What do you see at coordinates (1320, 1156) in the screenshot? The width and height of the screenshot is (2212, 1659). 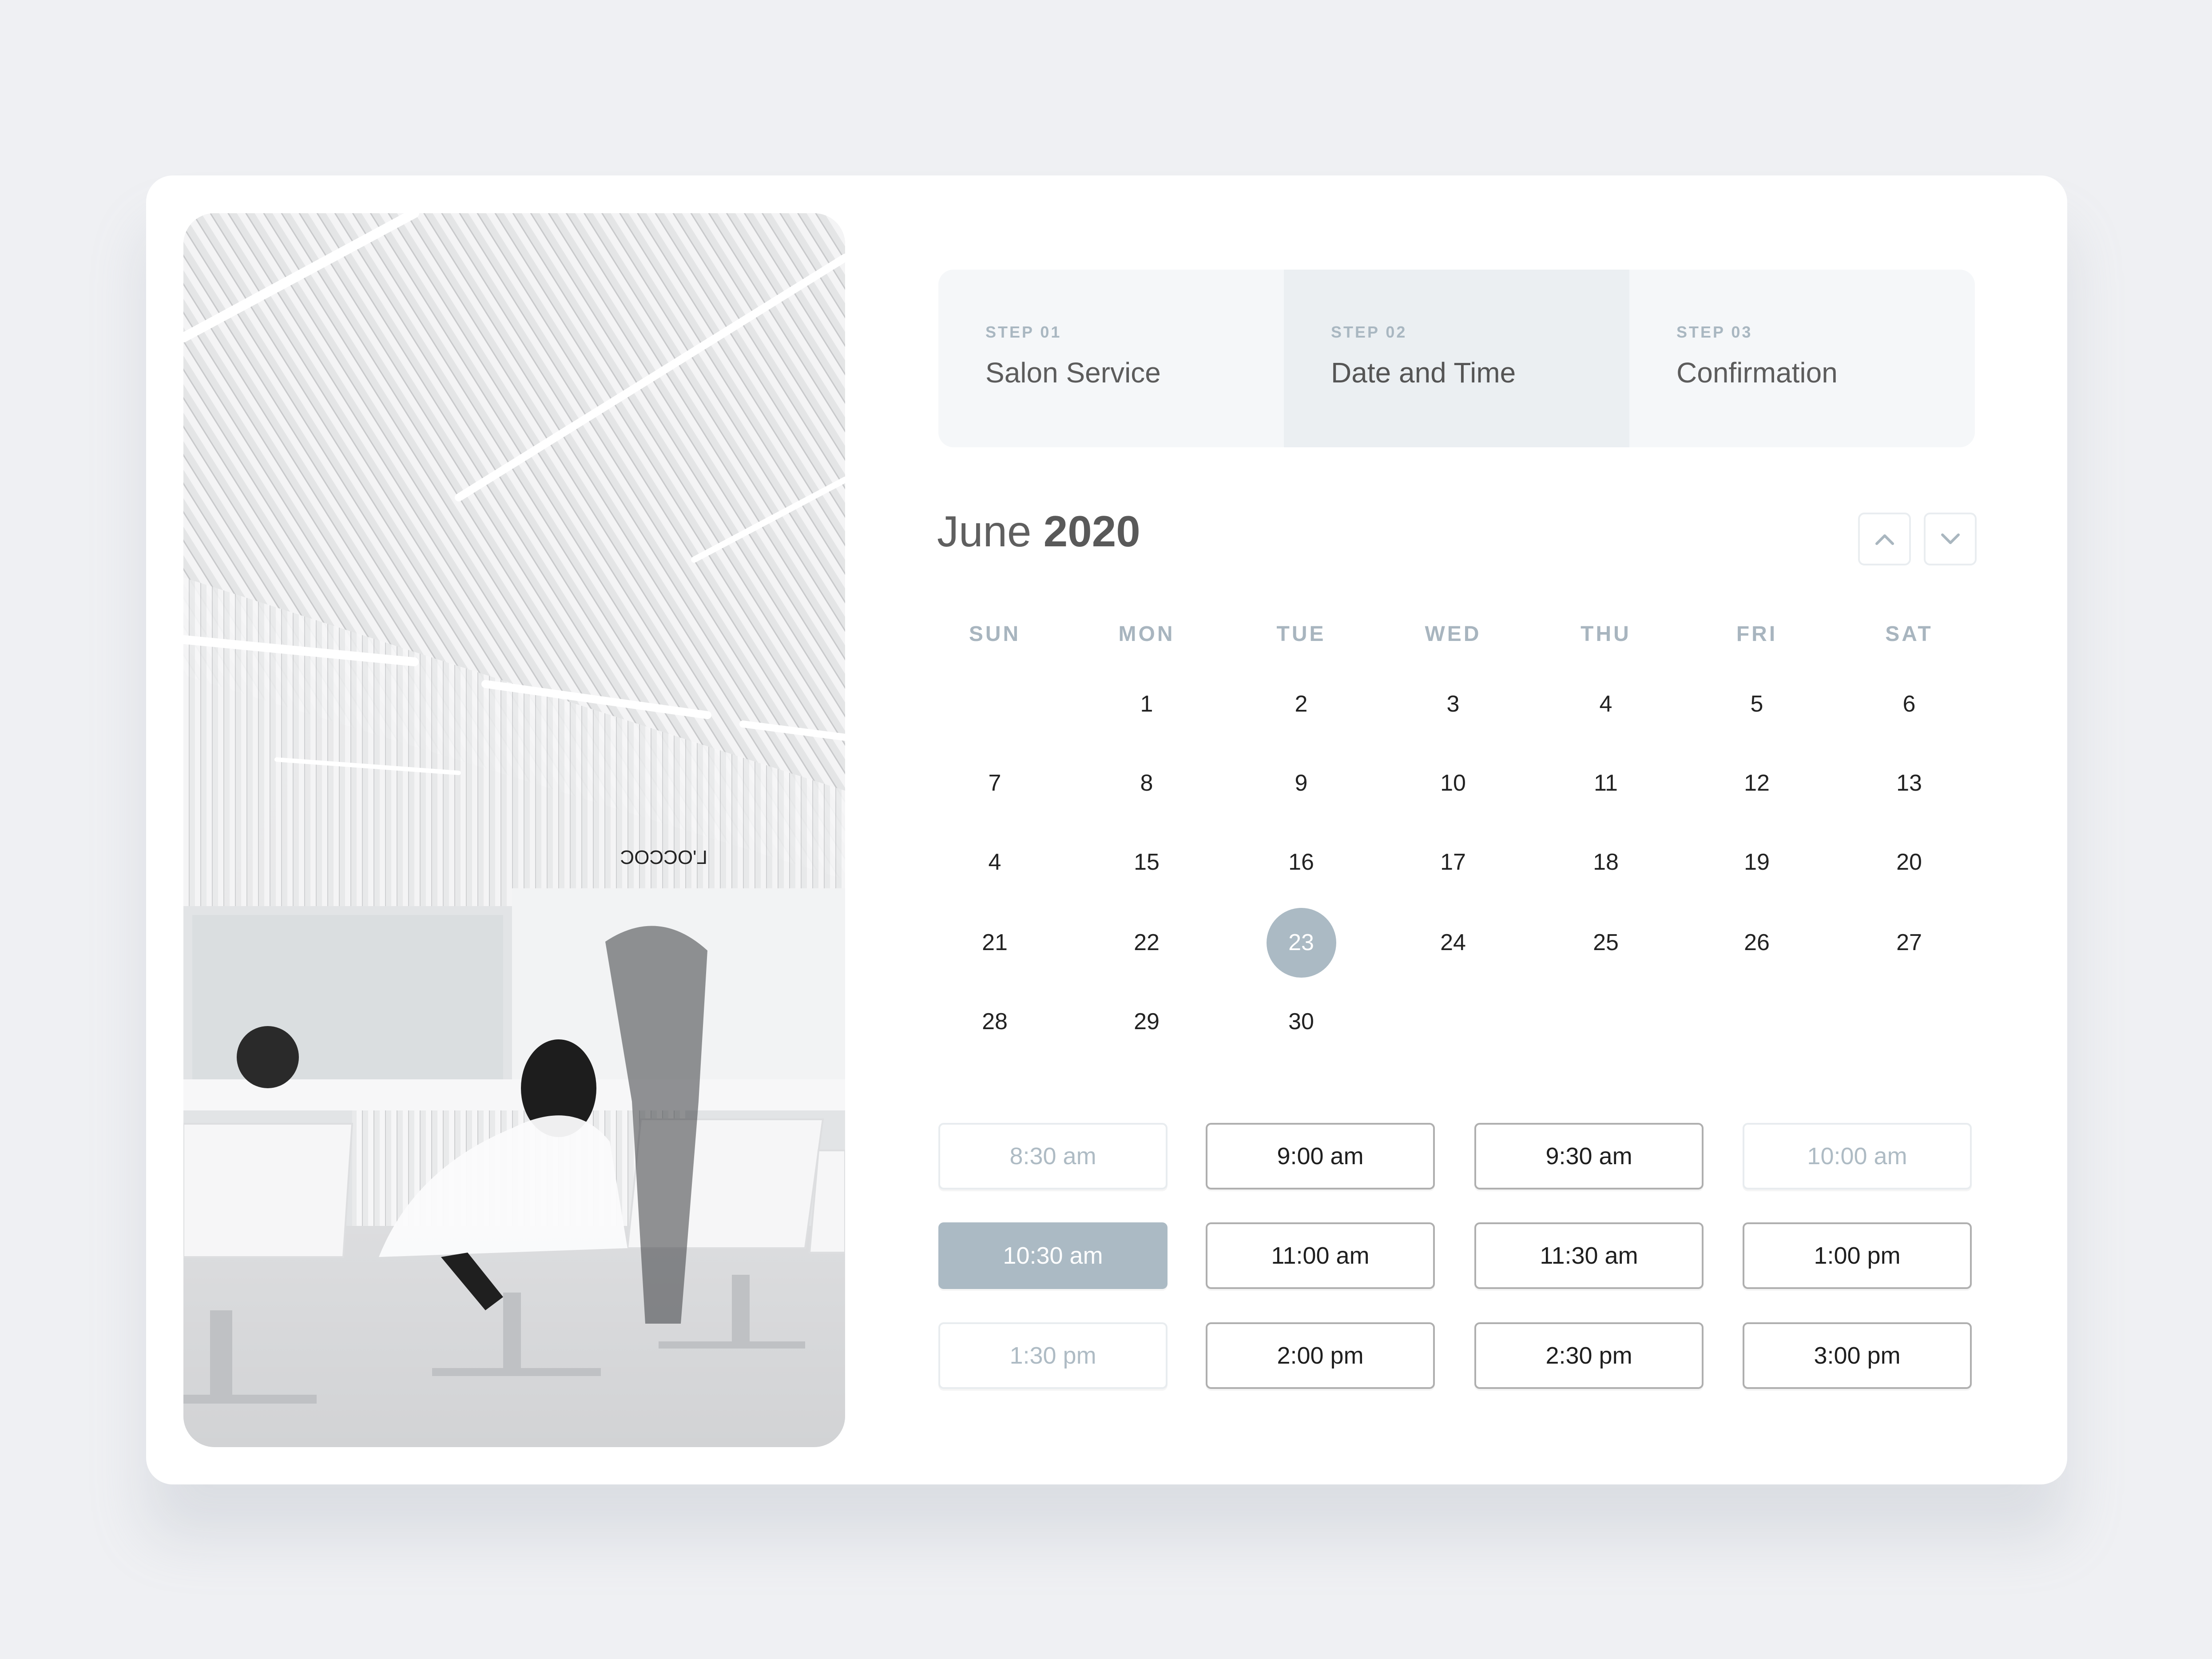 I see `time-slot-available: 9:00 am` at bounding box center [1320, 1156].